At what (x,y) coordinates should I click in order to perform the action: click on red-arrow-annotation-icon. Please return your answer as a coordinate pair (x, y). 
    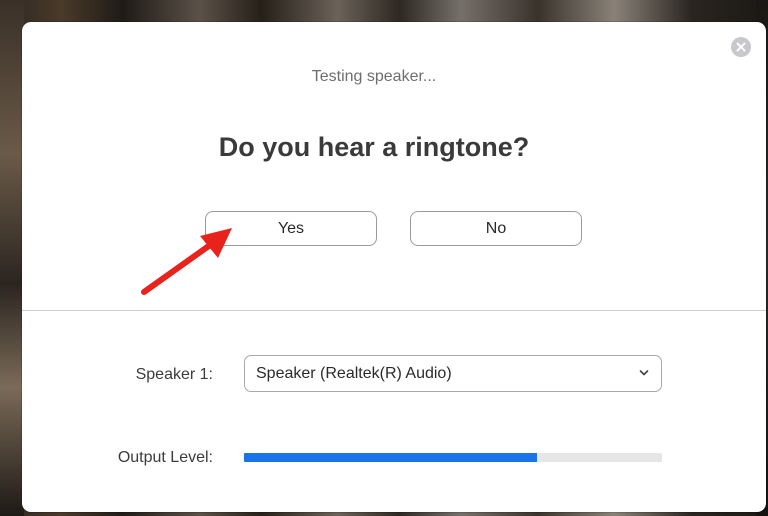
    Looking at the image, I should click on (186, 261).